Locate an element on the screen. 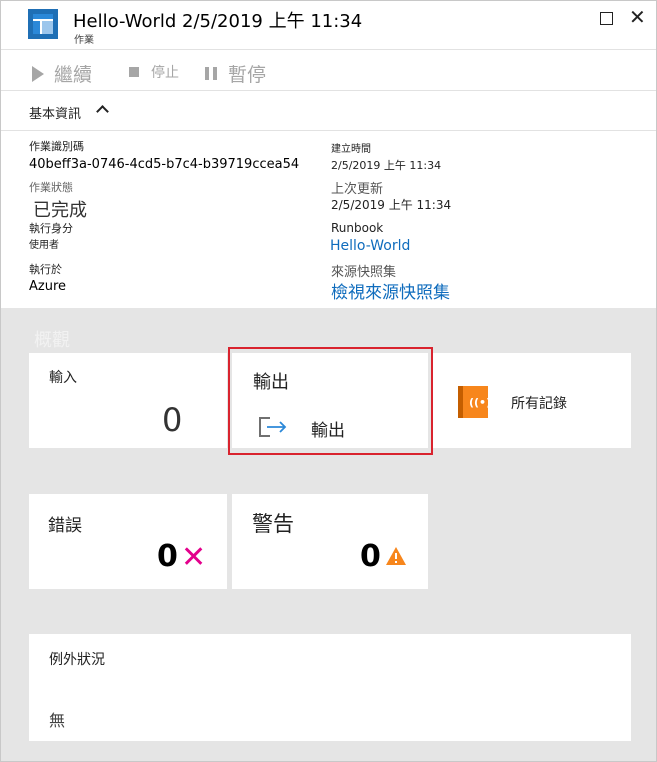  stop-icon is located at coordinates (134, 72).